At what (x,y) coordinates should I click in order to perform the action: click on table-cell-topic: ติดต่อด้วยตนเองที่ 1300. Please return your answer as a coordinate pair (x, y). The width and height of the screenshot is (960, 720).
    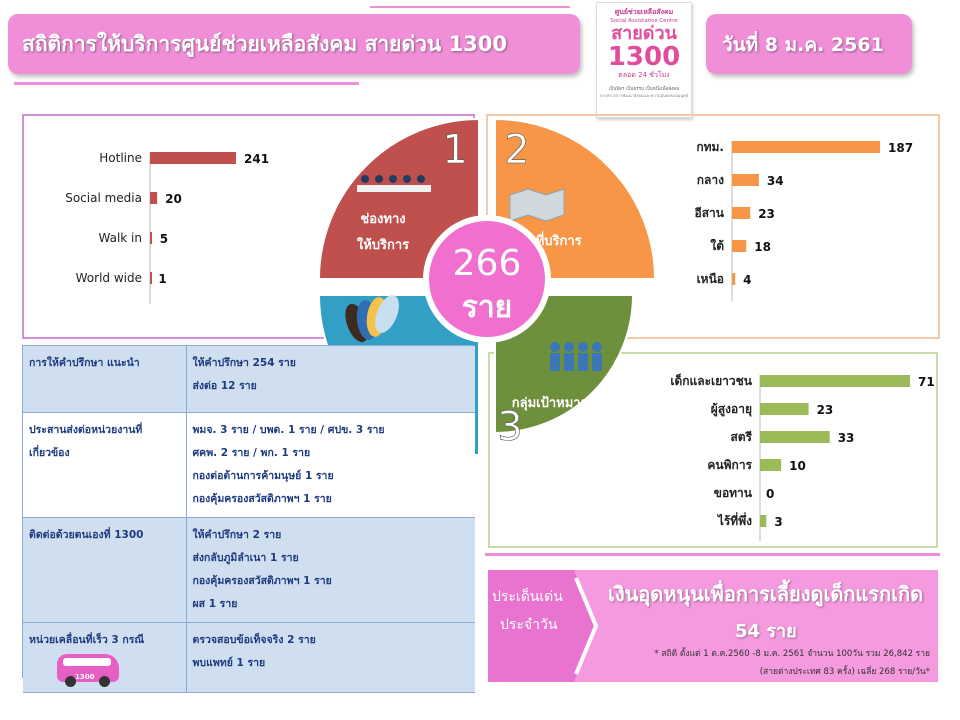
    Looking at the image, I should click on (105, 570).